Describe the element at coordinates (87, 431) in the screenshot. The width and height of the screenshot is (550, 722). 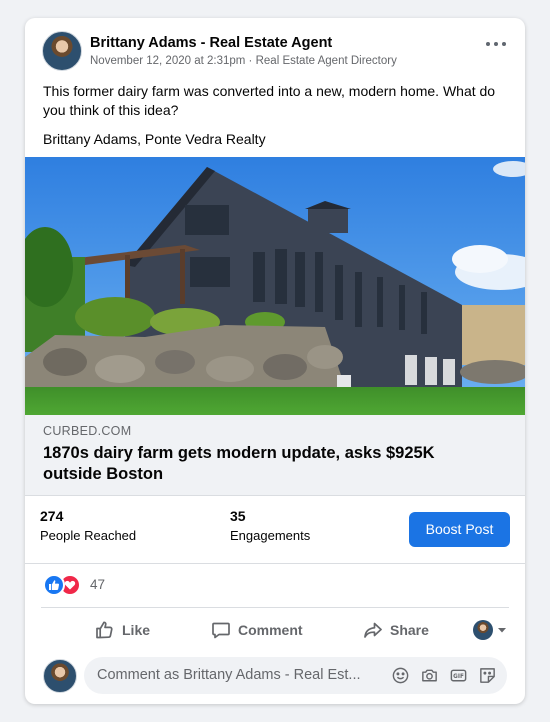
I see `link-domain: CURBED.COM` at that location.